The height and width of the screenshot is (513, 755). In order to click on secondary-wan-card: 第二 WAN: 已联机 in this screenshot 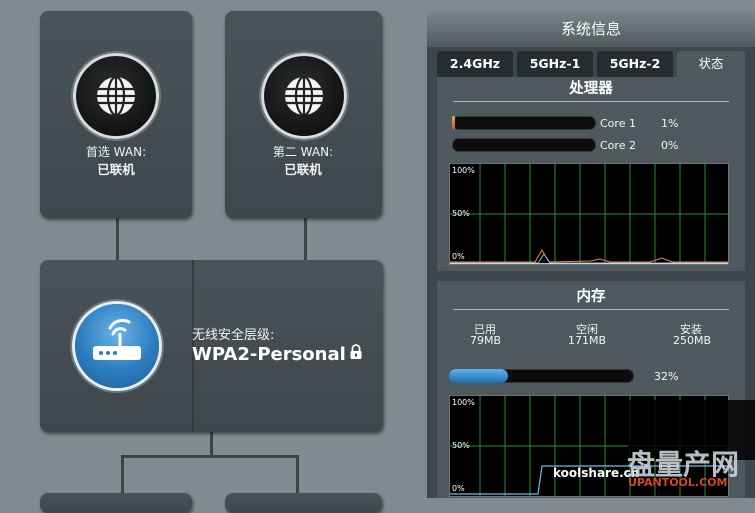, I will do `click(303, 114)`.